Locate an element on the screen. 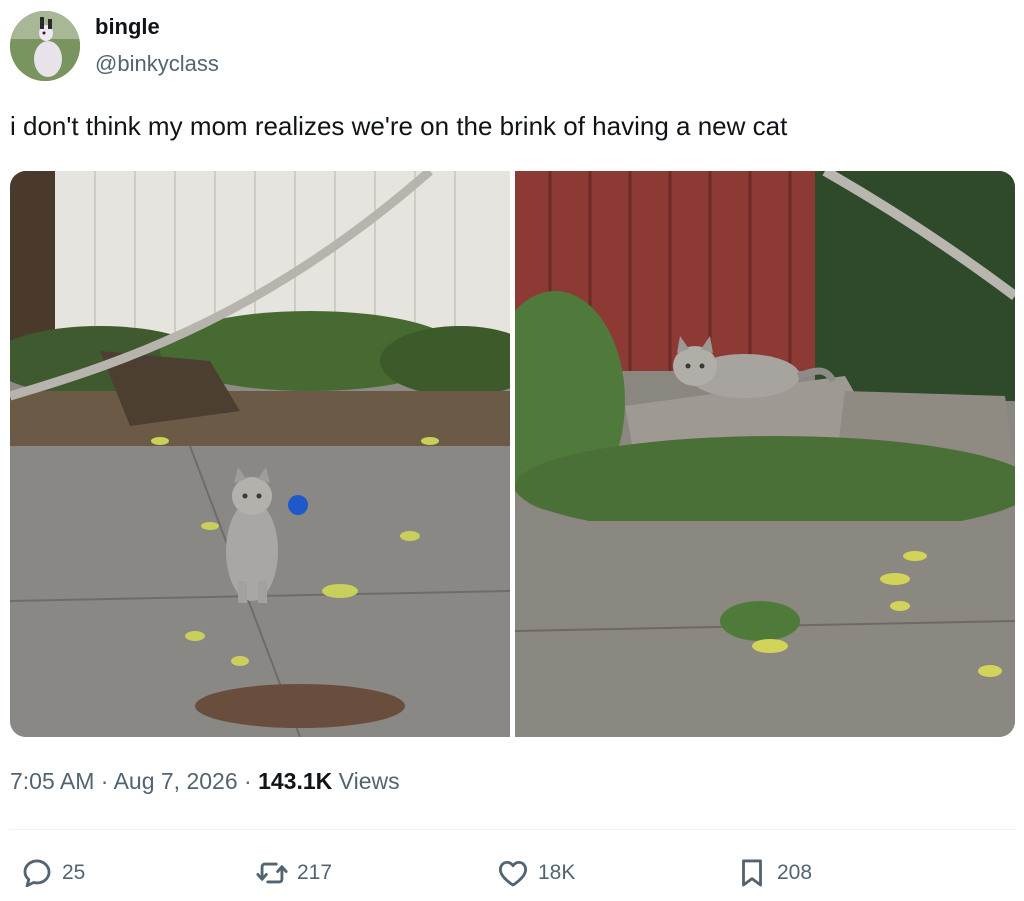 The height and width of the screenshot is (901, 1024). avatar is located at coordinates (45, 46).